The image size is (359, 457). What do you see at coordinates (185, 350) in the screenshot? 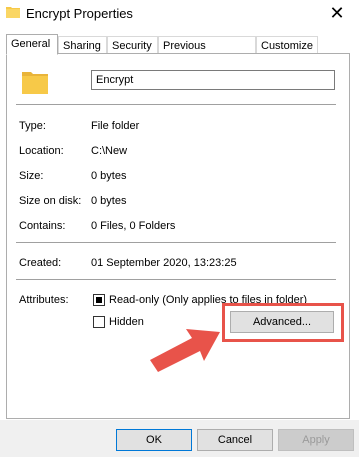
I see `red-pointer-arrow-icon` at bounding box center [185, 350].